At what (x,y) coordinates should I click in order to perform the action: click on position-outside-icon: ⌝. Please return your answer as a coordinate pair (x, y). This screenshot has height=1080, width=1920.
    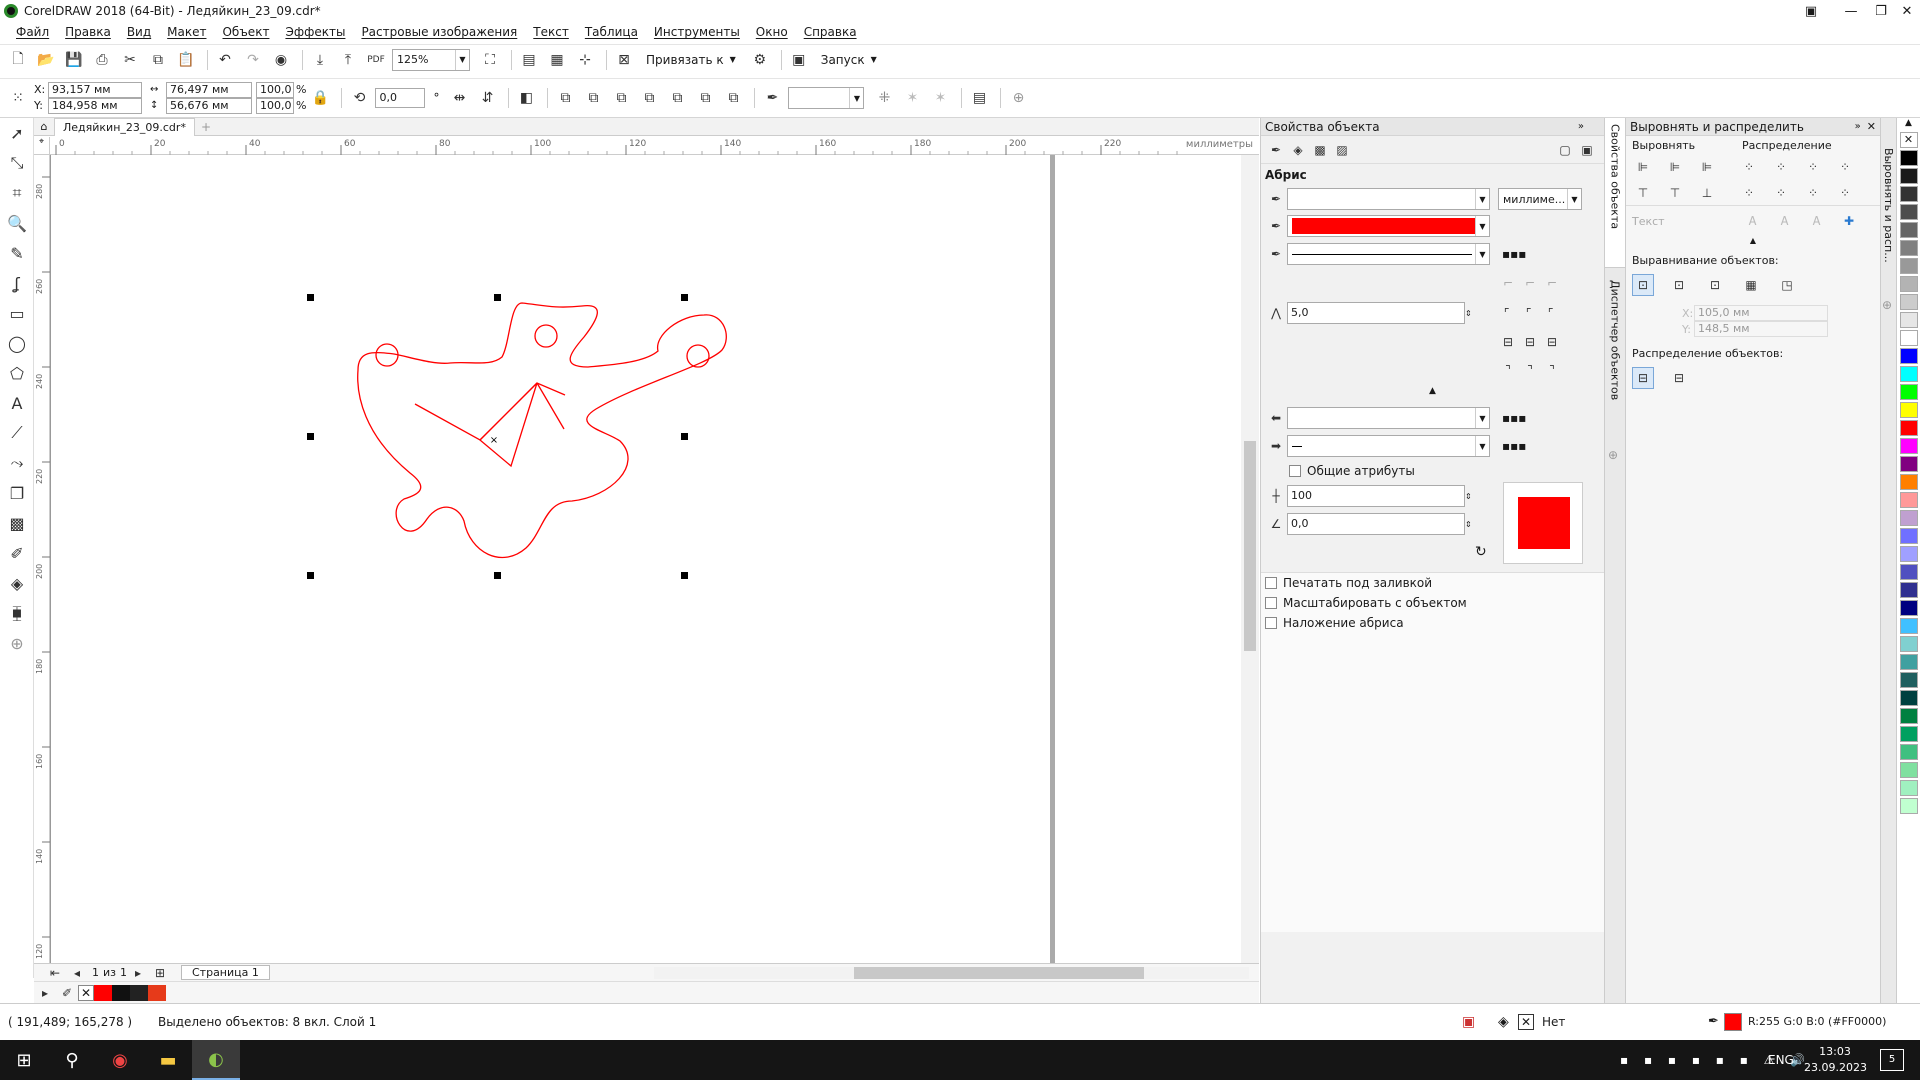
    Looking at the image, I should click on (1508, 370).